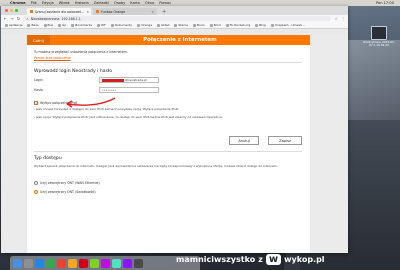 The image size is (400, 270). Describe the element at coordinates (129, 90) in the screenshot. I see `password-field: ••••••••` at that location.